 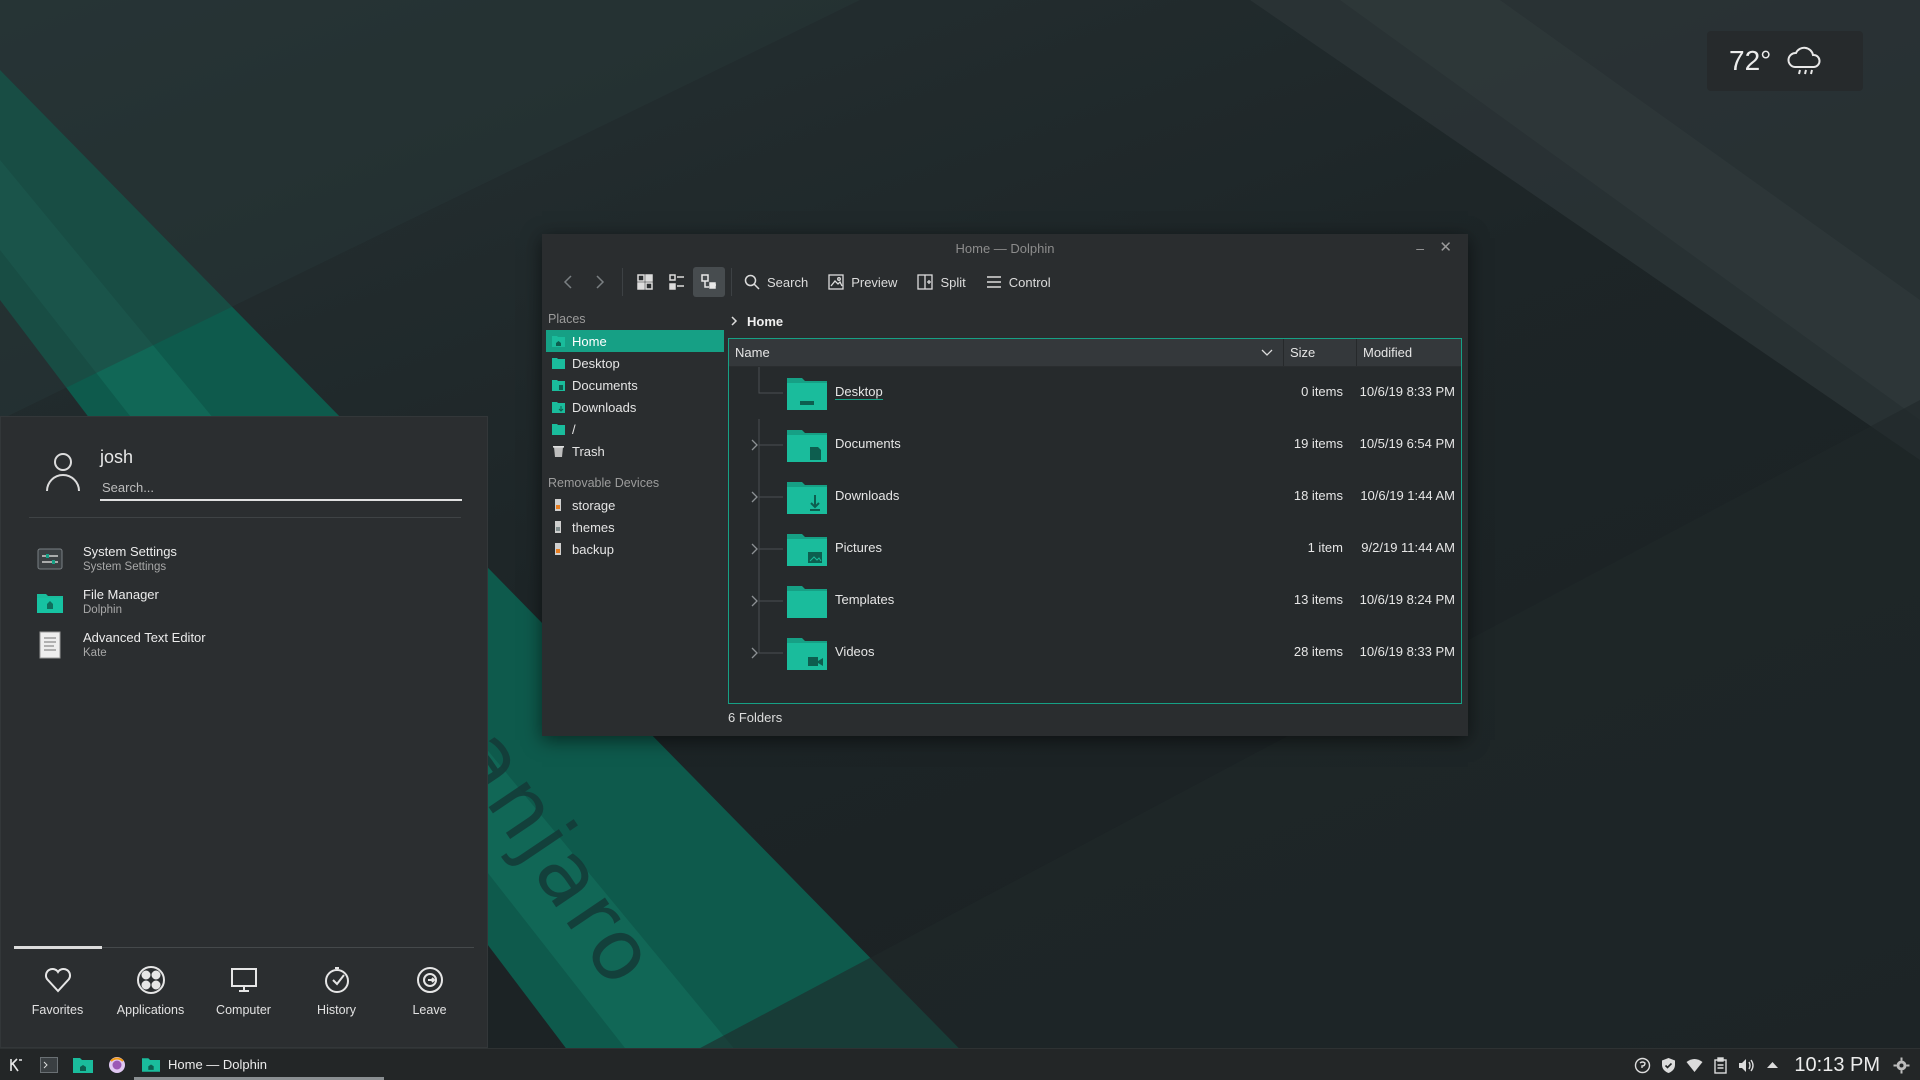 I want to click on window-titlebar: Home — Dolphin – ✕, so click(x=1005, y=248).